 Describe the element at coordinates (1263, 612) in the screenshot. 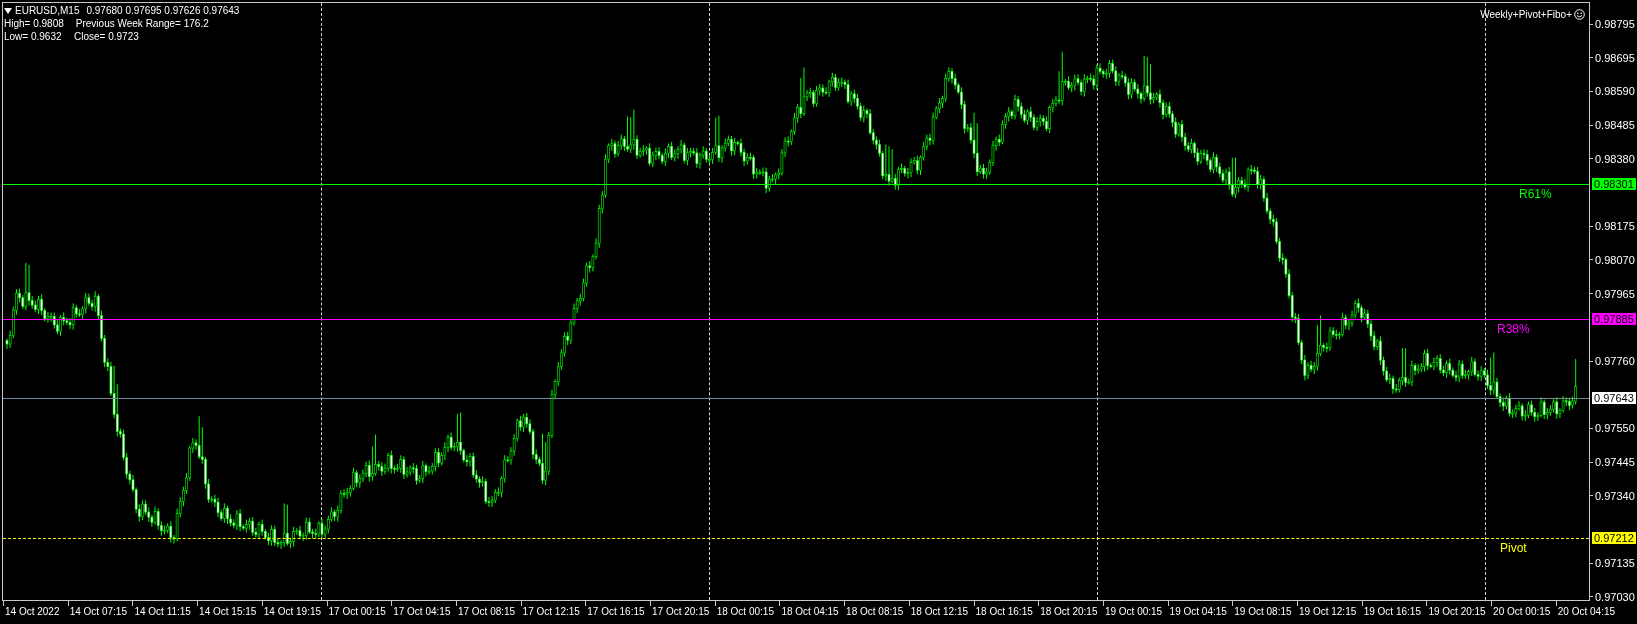

I see `time-tick-label: 19 Oct 08:15` at that location.